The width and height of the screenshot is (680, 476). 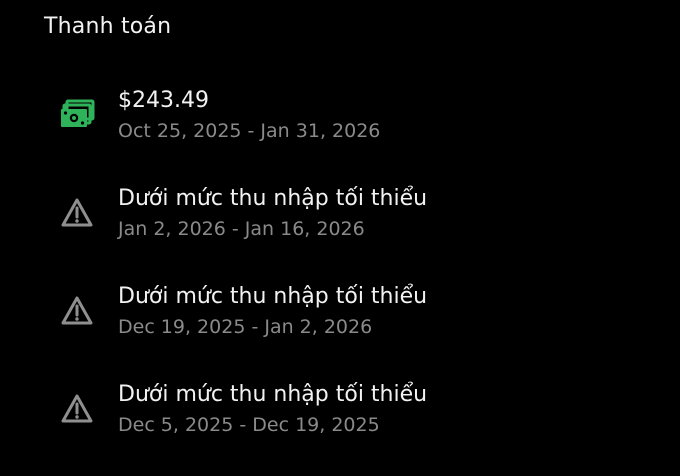 What do you see at coordinates (249, 131) in the screenshot?
I see `payment-period: Oct 25, 2025 - Jan 31, 2026` at bounding box center [249, 131].